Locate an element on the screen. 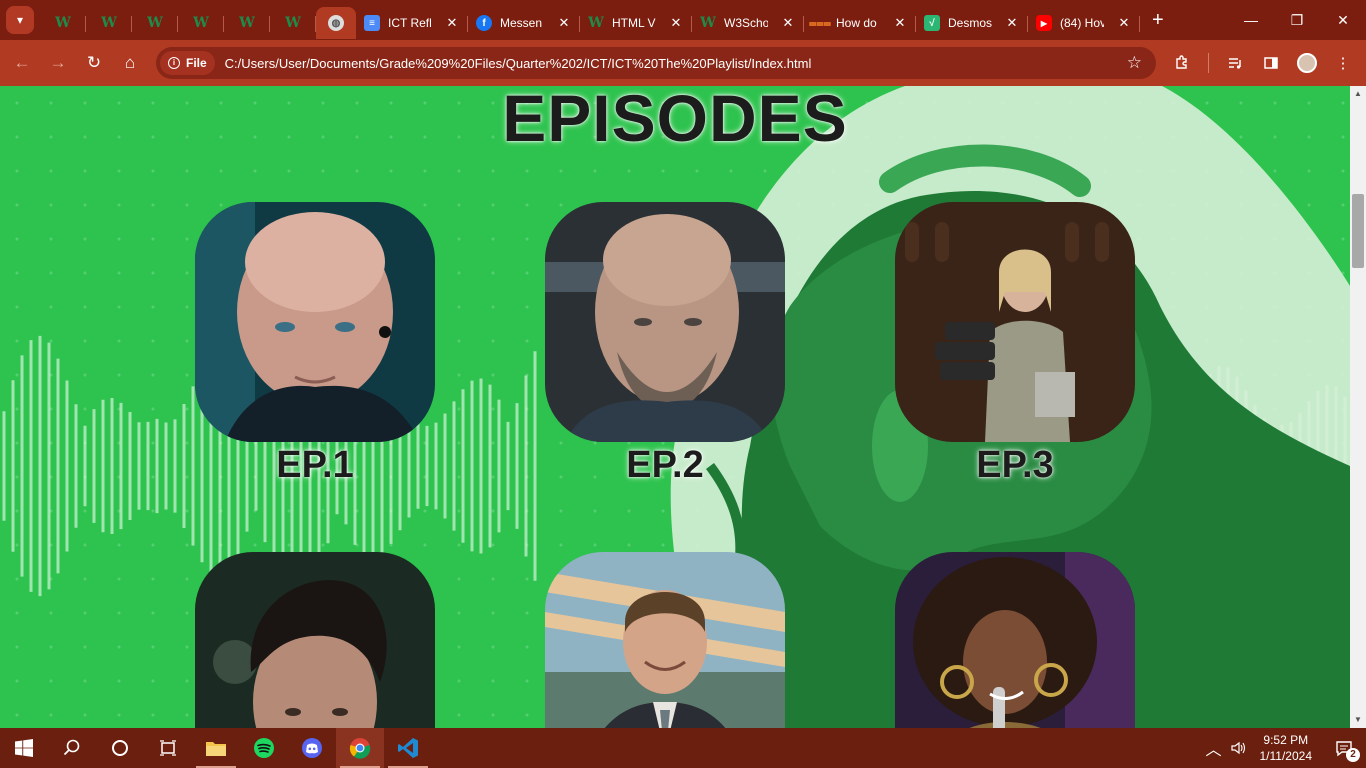  volume-icon is located at coordinates (1237, 748).